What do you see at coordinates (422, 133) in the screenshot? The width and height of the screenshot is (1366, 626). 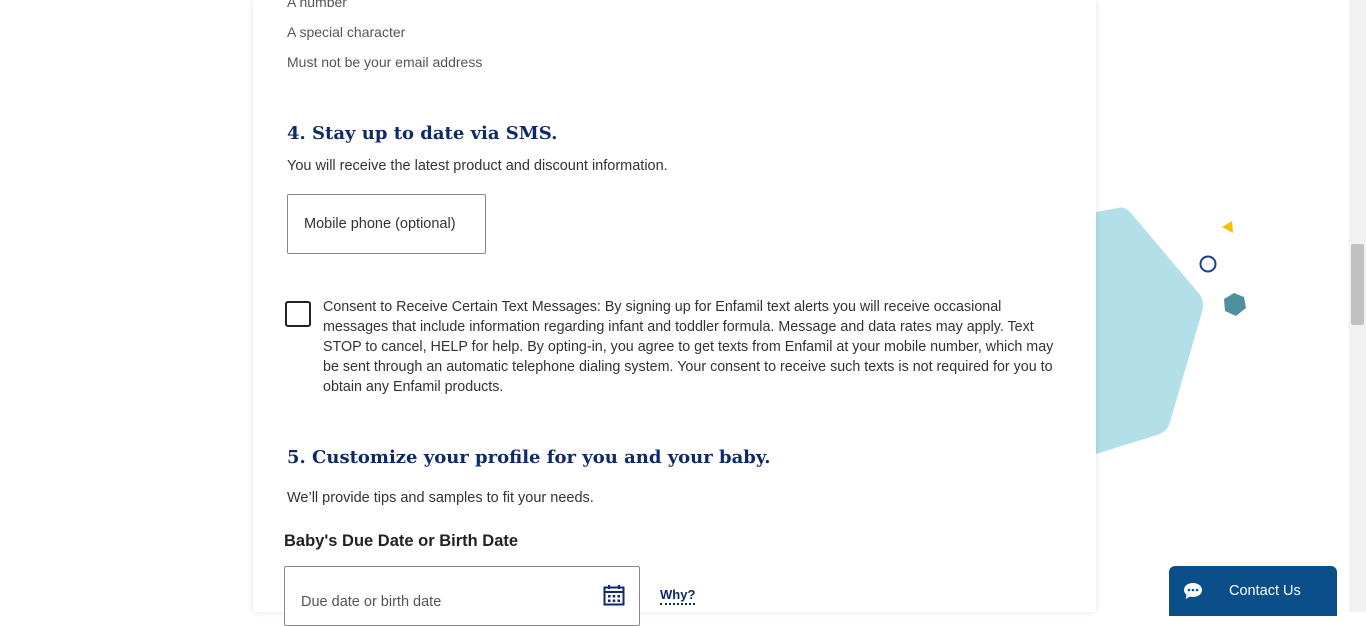 I see `sms-section-heading: 4. Stay up to date via SMS.` at bounding box center [422, 133].